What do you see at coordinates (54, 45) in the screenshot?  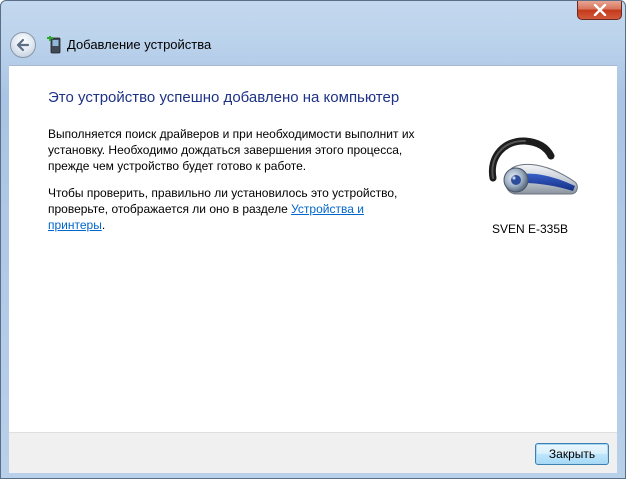 I see `add-device-icon` at bounding box center [54, 45].